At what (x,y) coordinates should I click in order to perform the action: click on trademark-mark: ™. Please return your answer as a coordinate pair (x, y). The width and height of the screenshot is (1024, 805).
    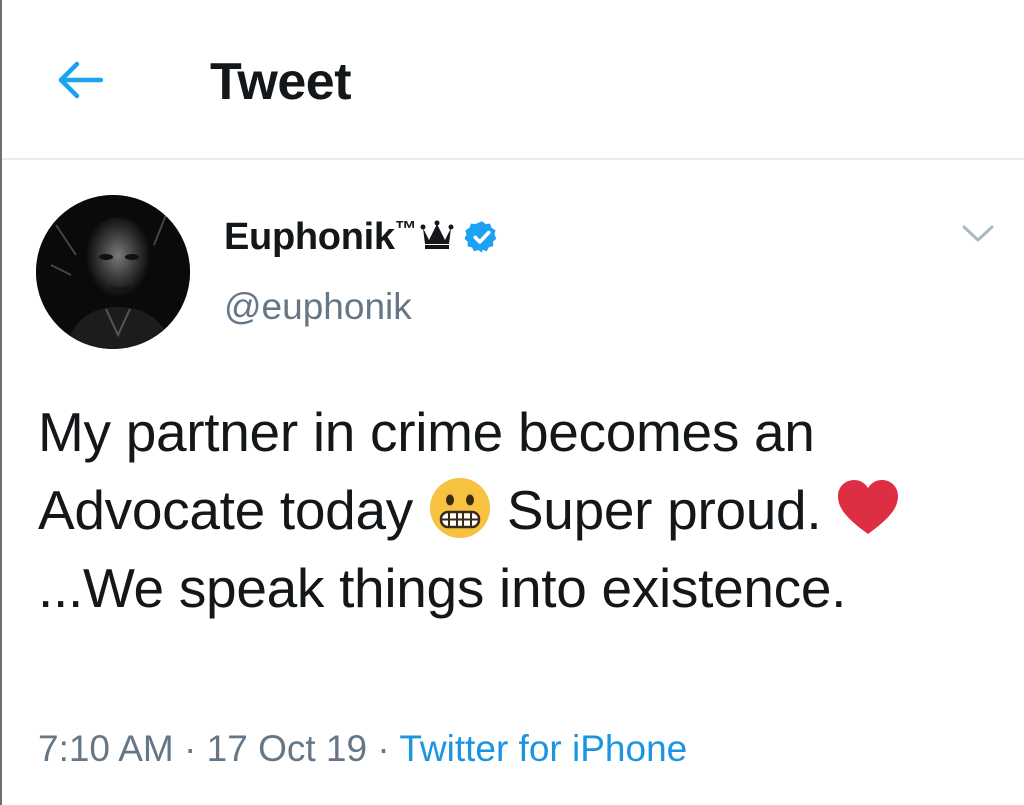
    Looking at the image, I should click on (405, 228).